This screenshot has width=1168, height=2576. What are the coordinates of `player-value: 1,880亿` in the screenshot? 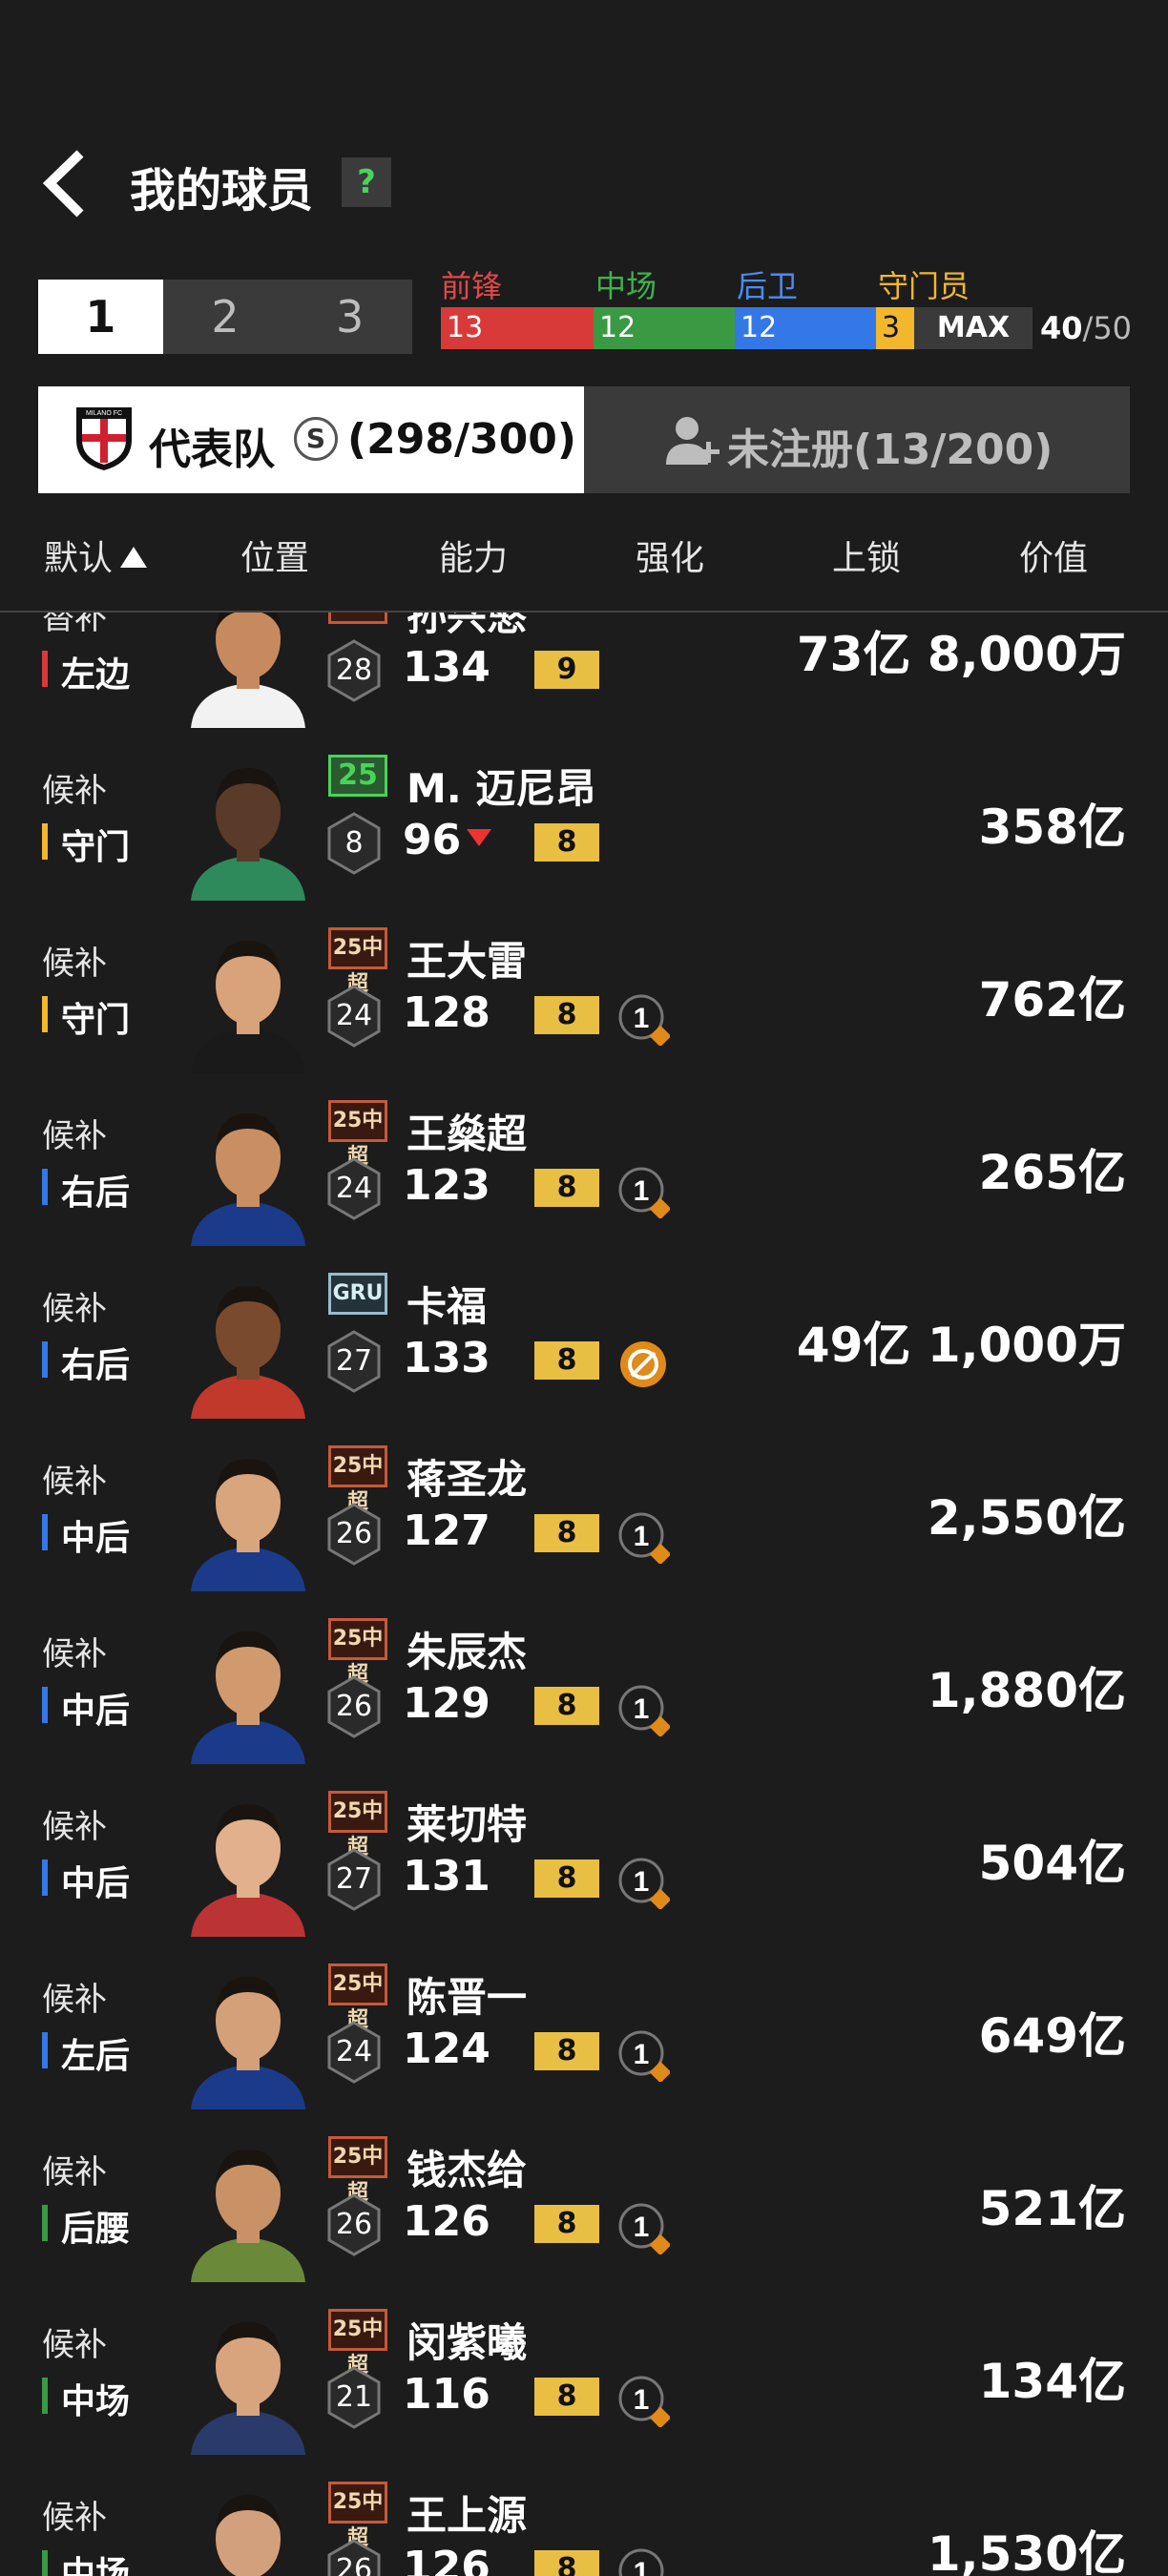 It's located at (1026, 1690).